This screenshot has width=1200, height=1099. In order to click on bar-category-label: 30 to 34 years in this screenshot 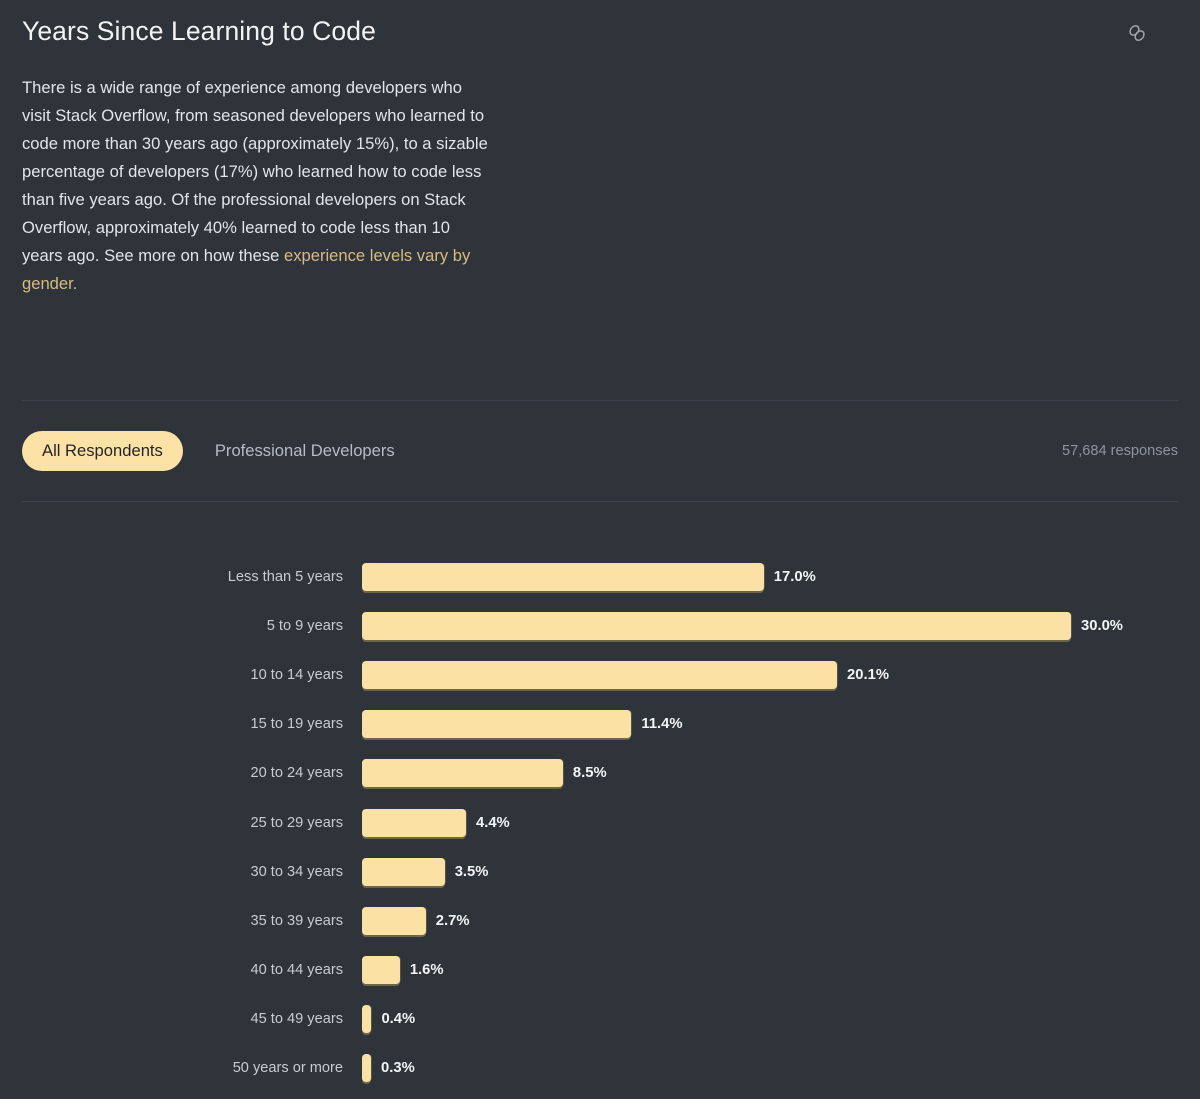, I will do `click(297, 871)`.